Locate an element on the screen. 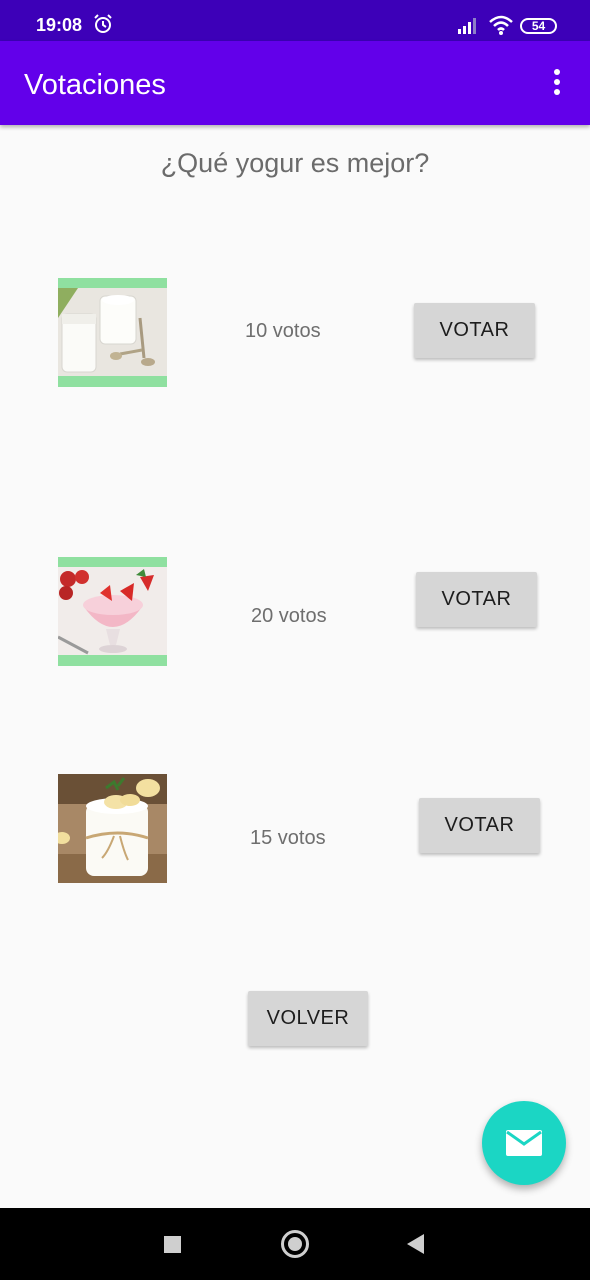 This screenshot has width=590, height=1280. question-heading: ¿Qué yogur es mejor? is located at coordinates (295, 163).